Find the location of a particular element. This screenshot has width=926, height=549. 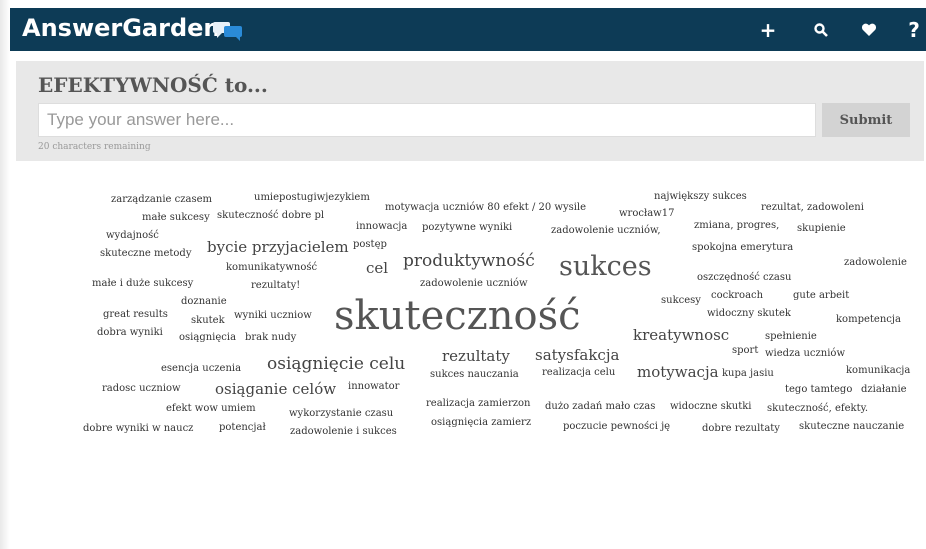

cloud-word: potencjał is located at coordinates (242, 428).